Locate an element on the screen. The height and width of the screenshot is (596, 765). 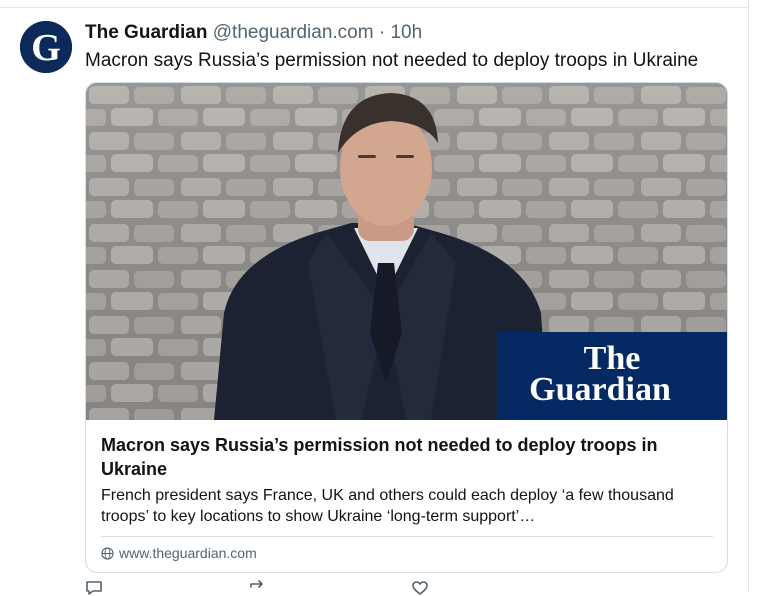
globe-icon is located at coordinates (107, 553).